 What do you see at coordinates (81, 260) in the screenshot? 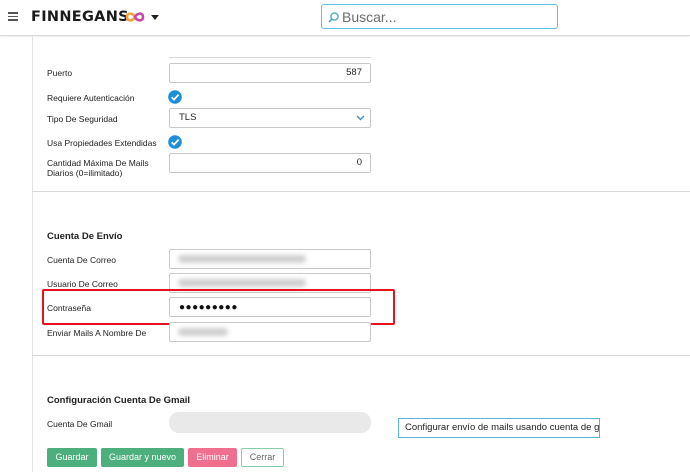
I see `mail-account-label: Cuenta De Correo` at bounding box center [81, 260].